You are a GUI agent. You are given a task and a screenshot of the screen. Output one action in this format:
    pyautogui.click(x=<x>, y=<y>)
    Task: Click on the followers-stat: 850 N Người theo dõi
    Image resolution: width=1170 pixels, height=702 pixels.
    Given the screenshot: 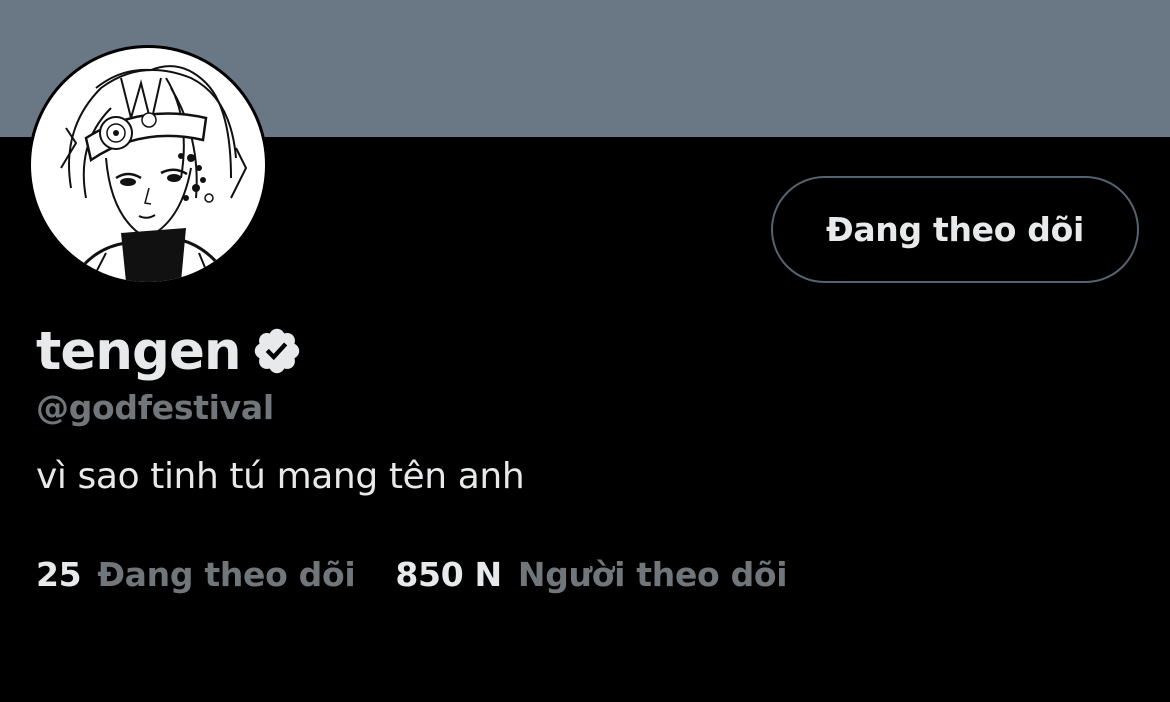 What is the action you would take?
    pyautogui.click(x=591, y=574)
    